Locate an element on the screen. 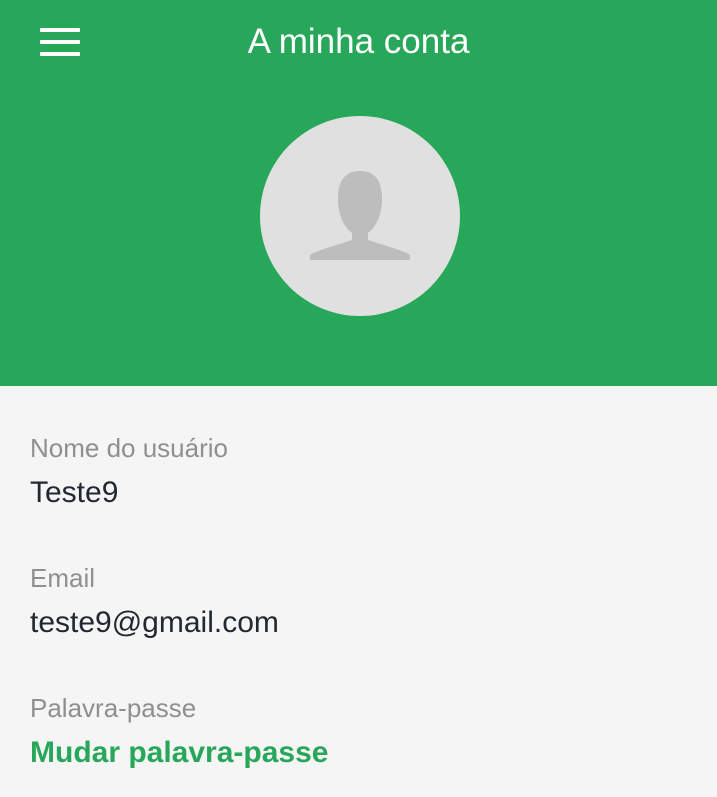  username-label: Nome do usuário is located at coordinates (129, 448).